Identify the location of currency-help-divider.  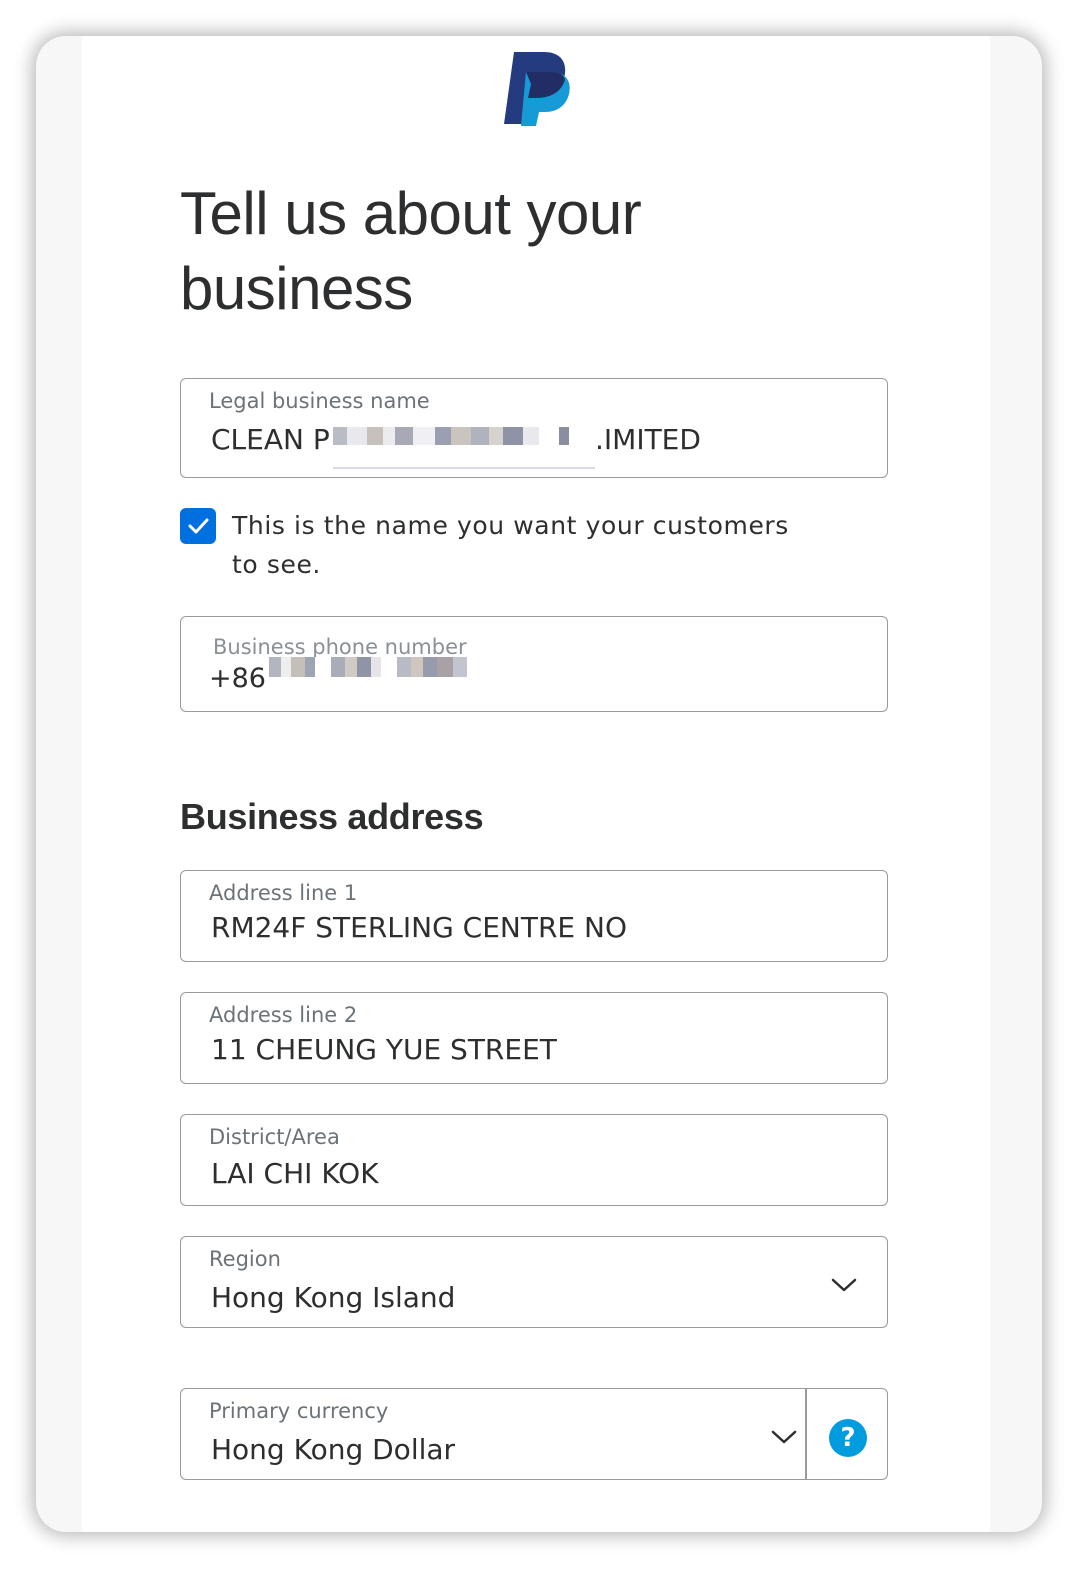
(806, 1434).